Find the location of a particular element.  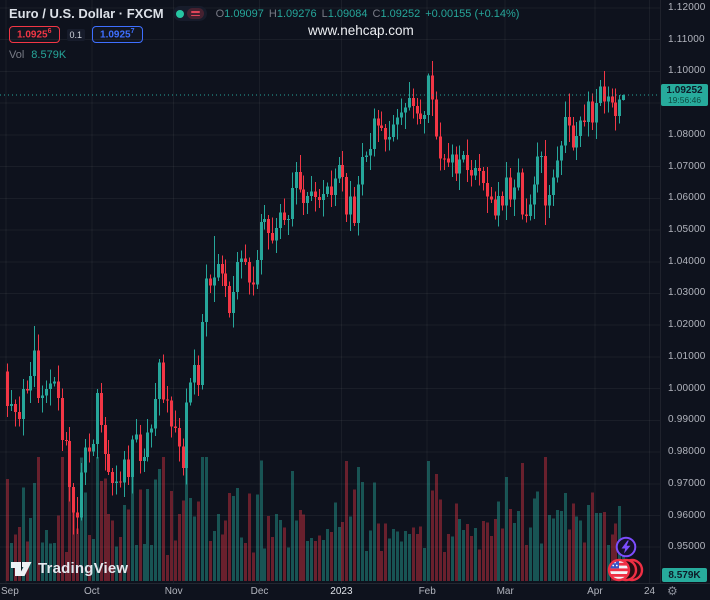

buy-ask-button: 1.09257 is located at coordinates (117, 35).